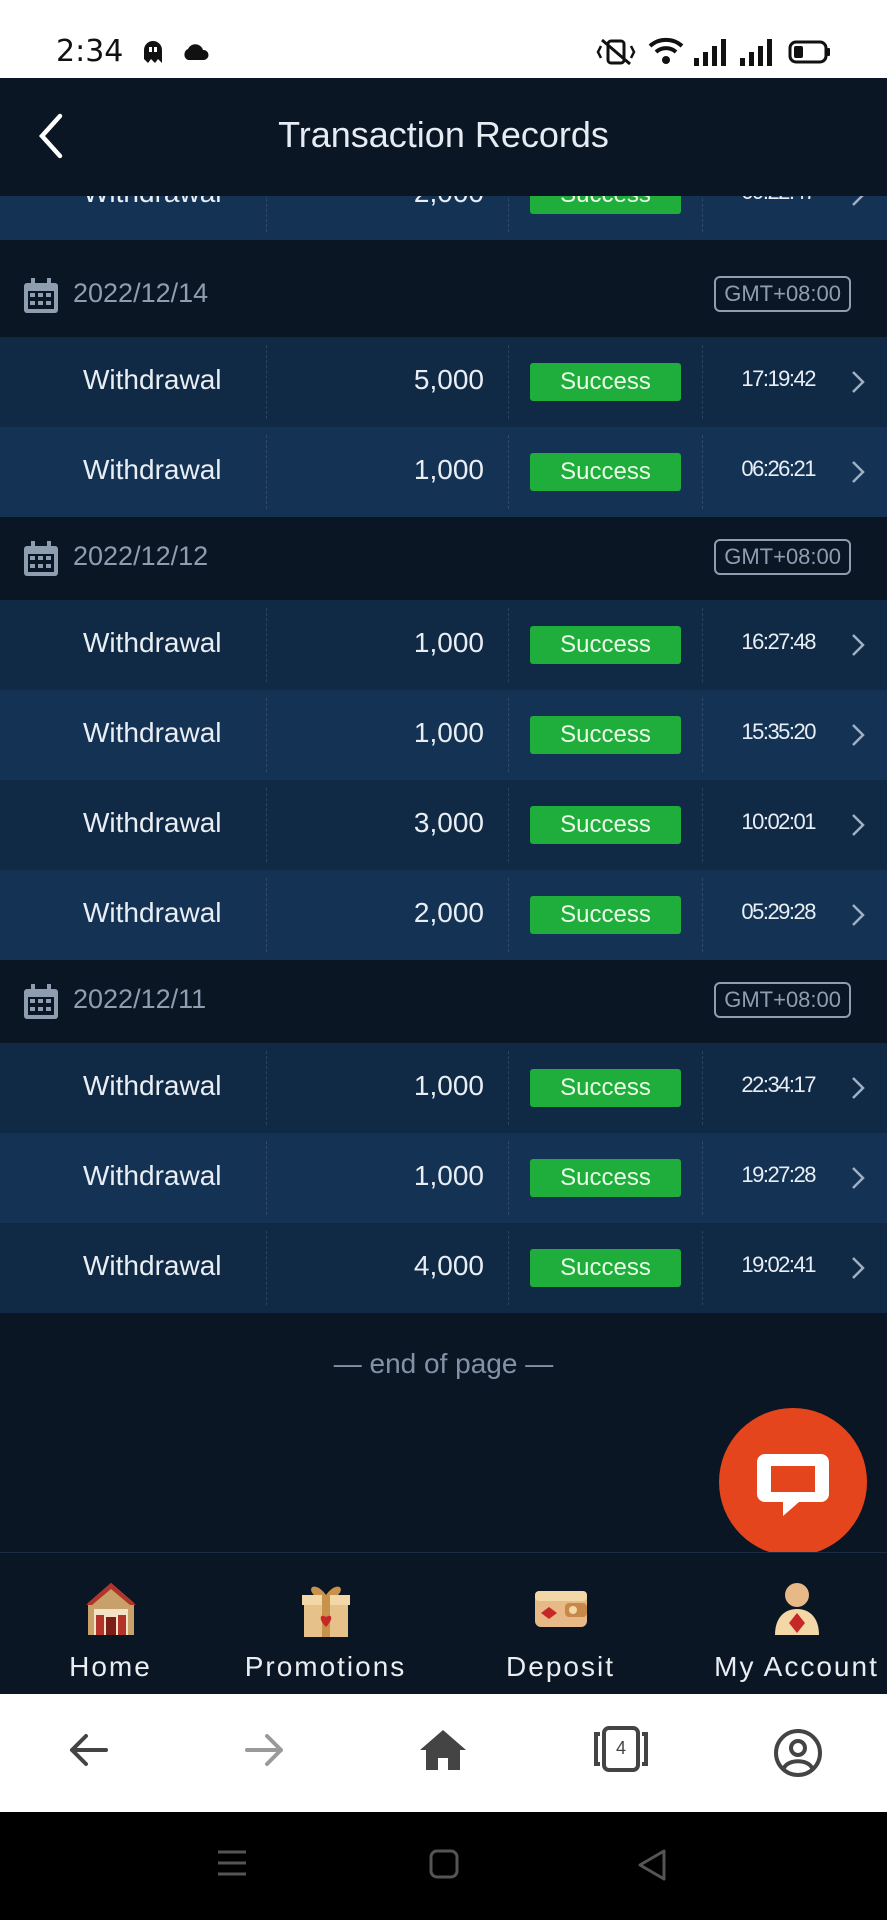 The height and width of the screenshot is (1920, 887). I want to click on transaction-time: 06:26:21, so click(778, 468).